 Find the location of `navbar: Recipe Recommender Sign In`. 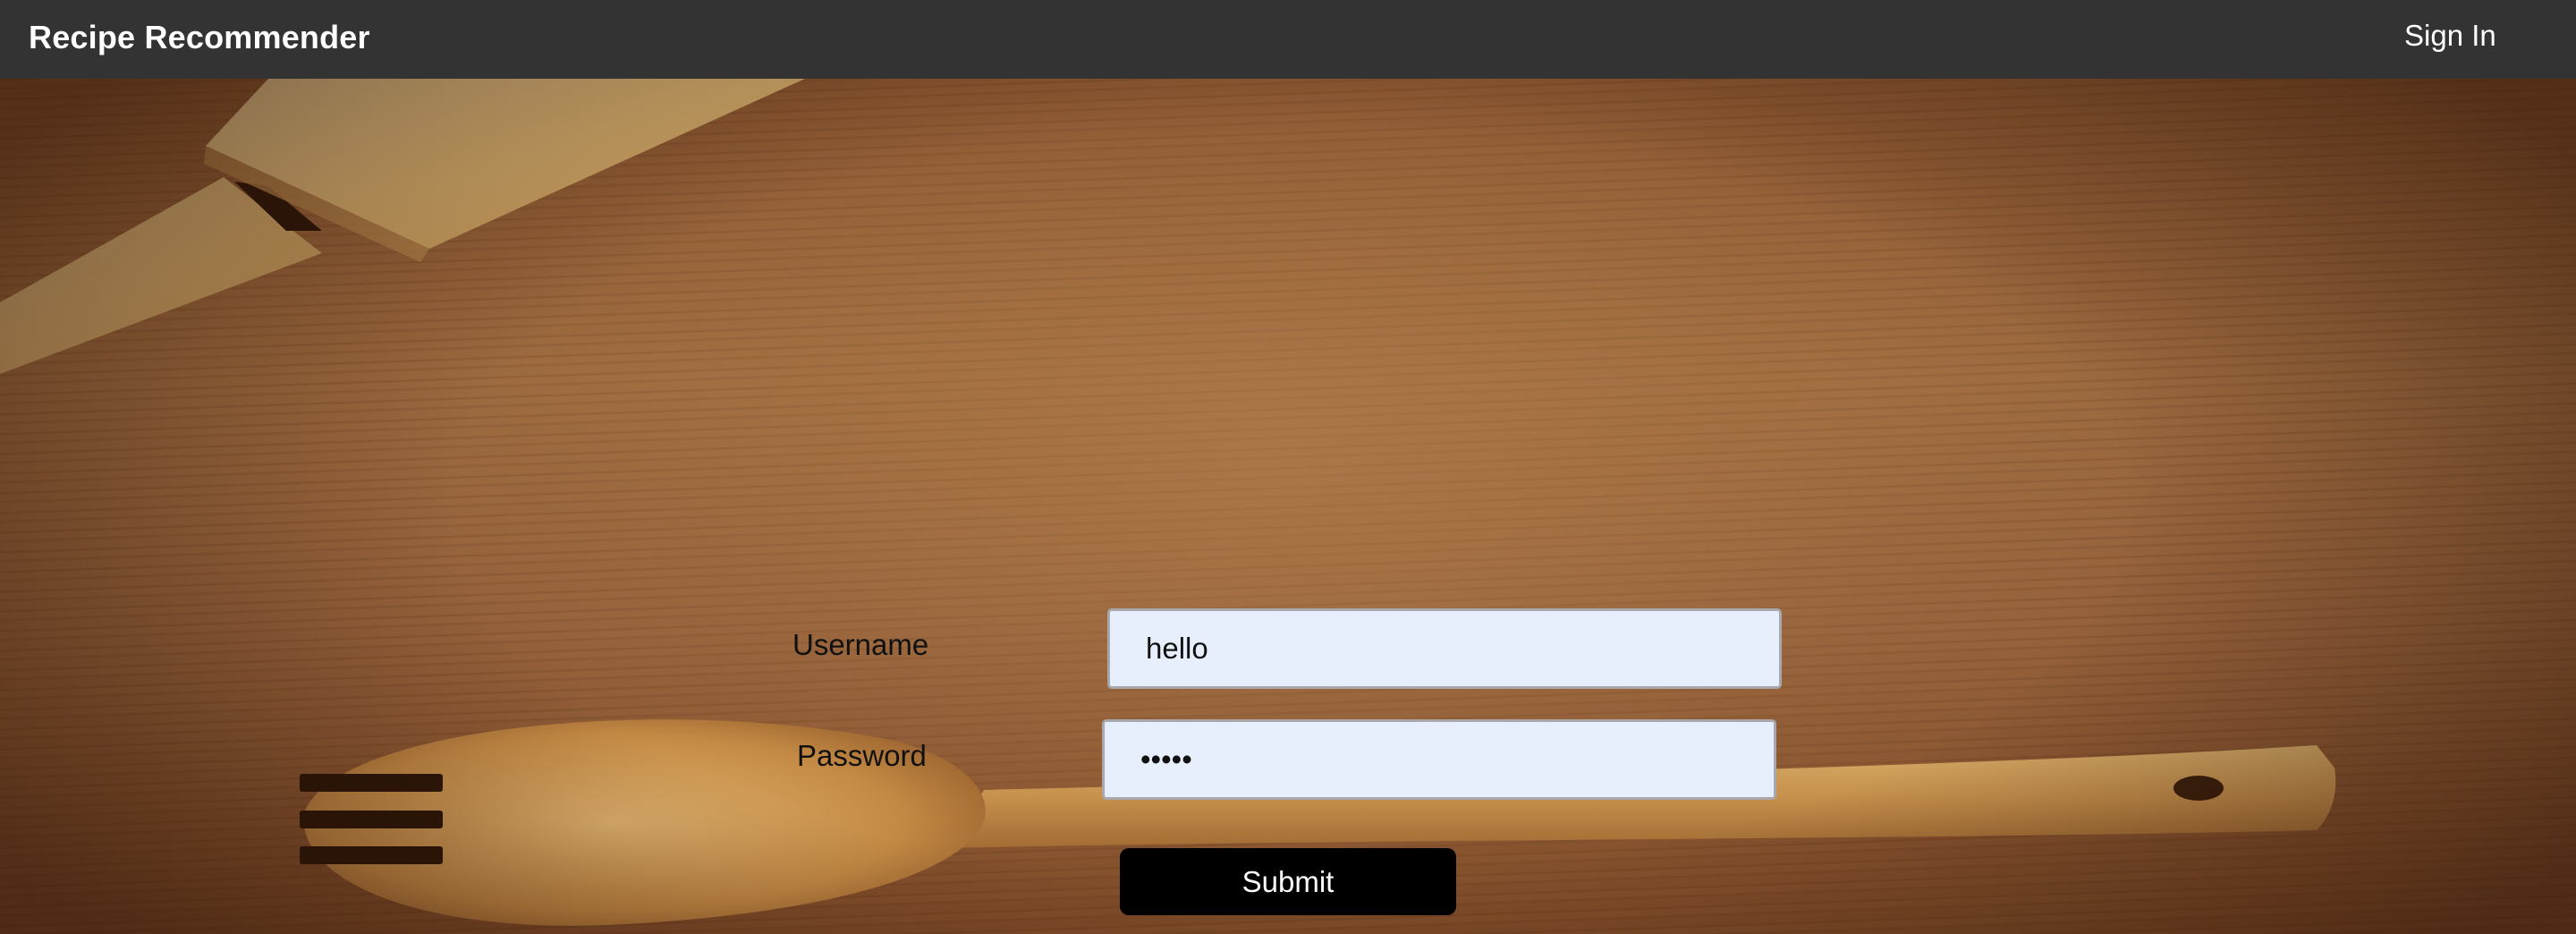

navbar: Recipe Recommender Sign In is located at coordinates (1288, 39).